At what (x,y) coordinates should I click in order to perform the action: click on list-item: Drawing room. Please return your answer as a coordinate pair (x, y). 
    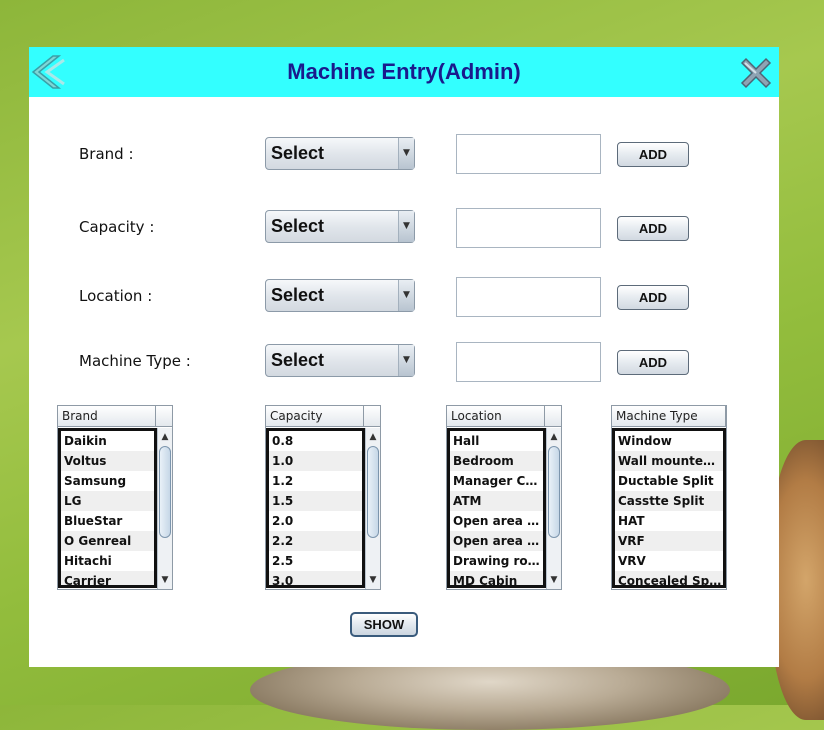
    Looking at the image, I should click on (496, 561).